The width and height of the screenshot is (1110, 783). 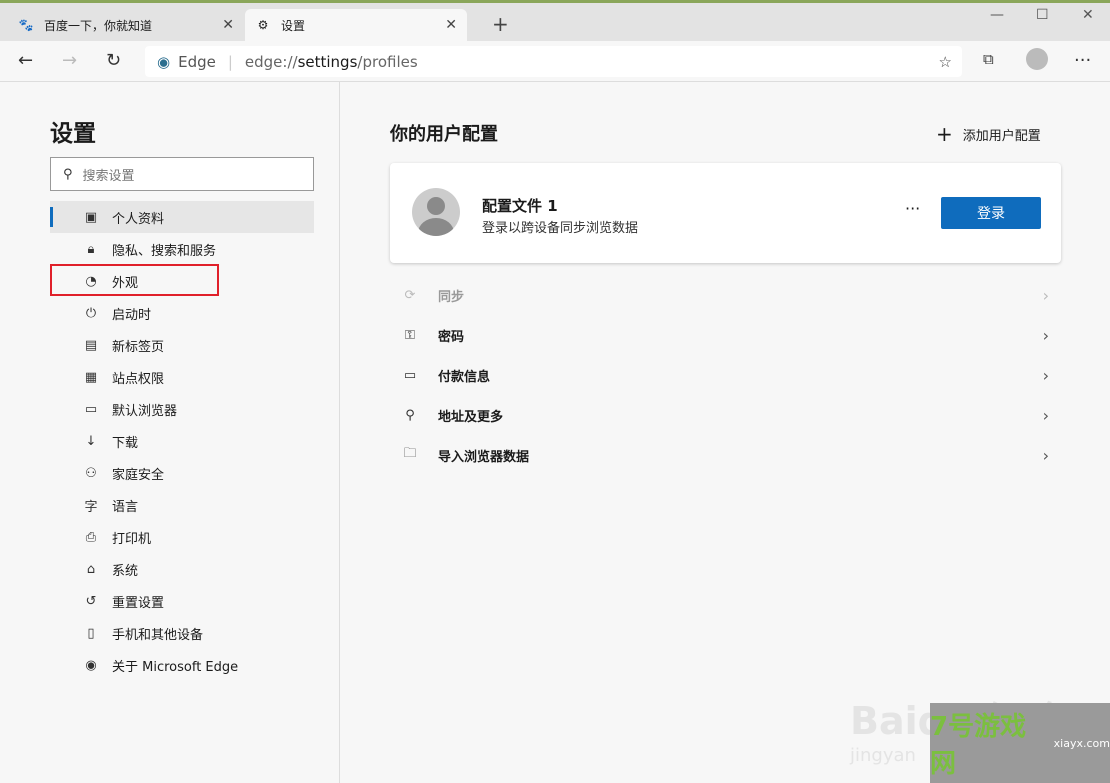 What do you see at coordinates (182, 409) in the screenshot?
I see `sidebar-item-default-browser: ▭ 默认浏览器` at bounding box center [182, 409].